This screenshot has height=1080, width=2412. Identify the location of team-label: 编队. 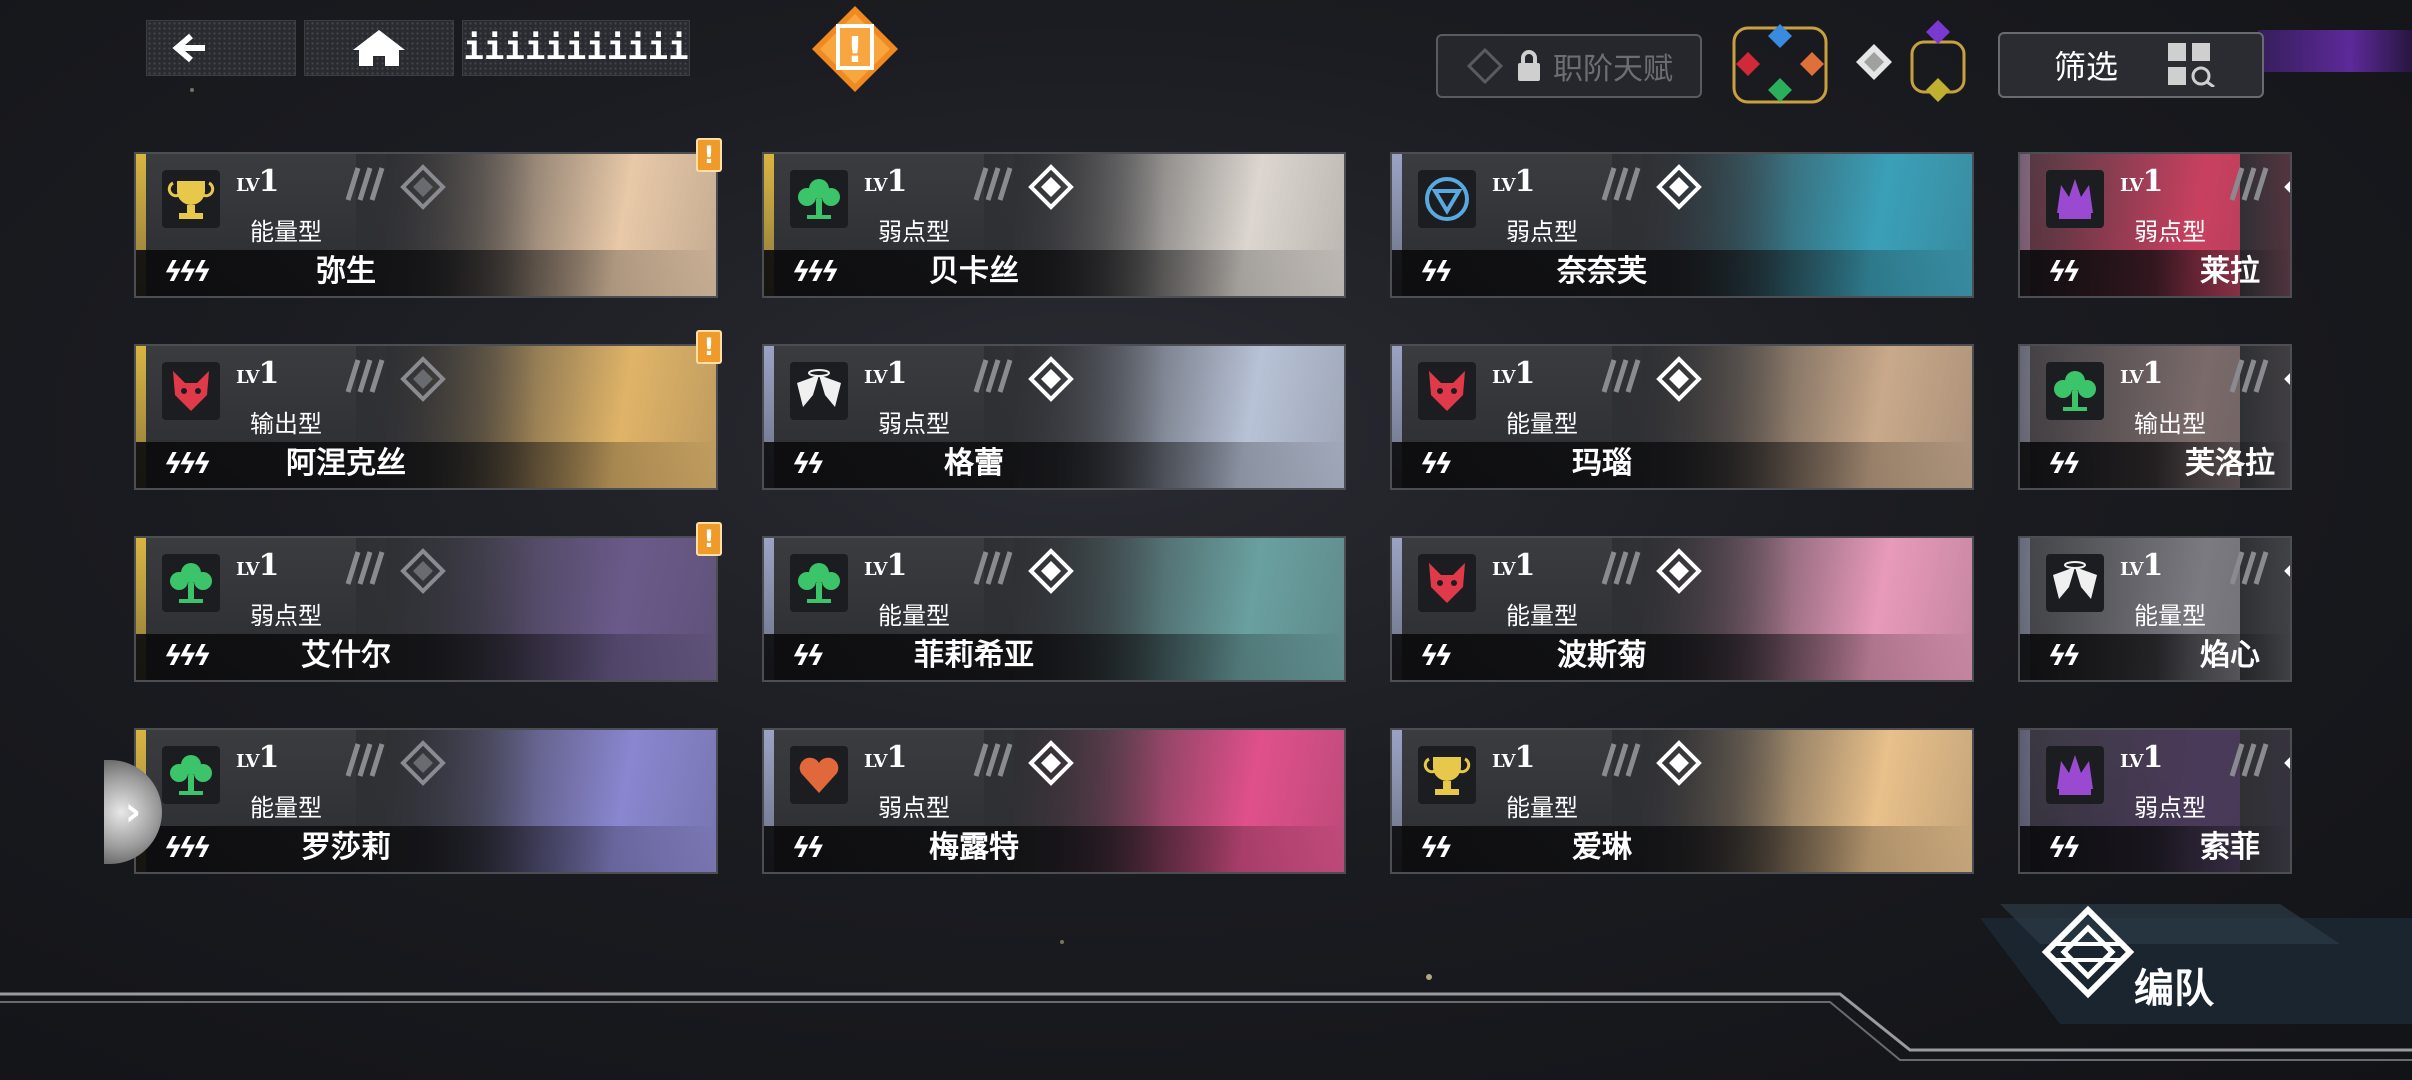
(2174, 985).